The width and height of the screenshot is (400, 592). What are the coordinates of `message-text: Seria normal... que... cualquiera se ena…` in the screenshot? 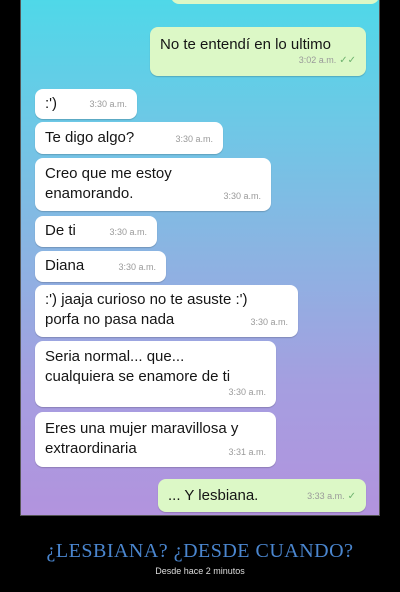 It's located at (138, 366).